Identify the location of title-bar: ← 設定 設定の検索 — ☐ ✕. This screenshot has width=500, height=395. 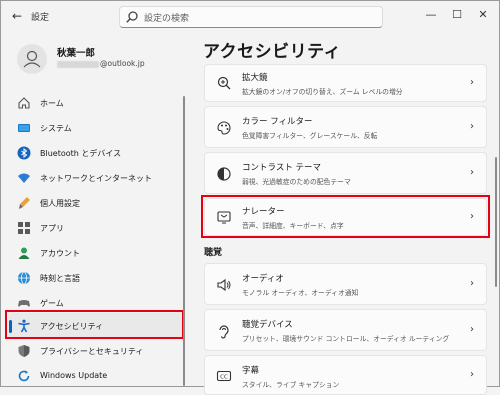
(250, 17).